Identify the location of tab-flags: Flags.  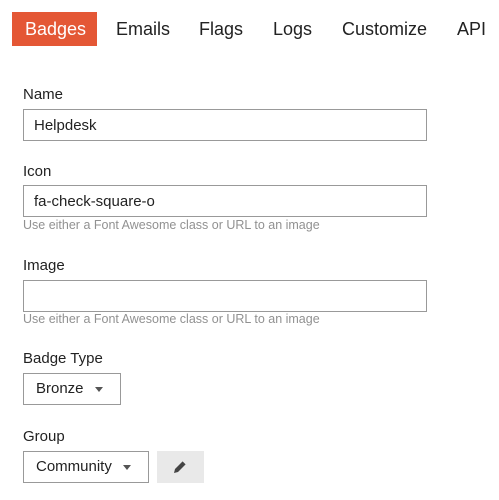
(221, 29).